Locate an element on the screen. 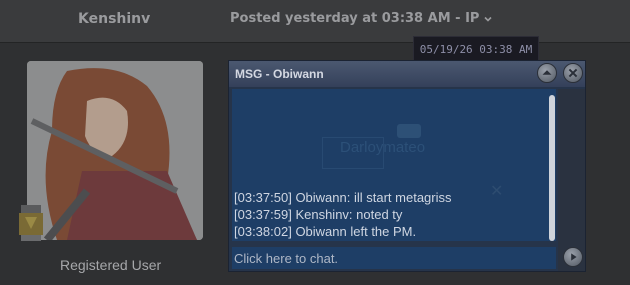 This screenshot has width=630, height=285. chat-title: MSG - Obiwann is located at coordinates (279, 74).